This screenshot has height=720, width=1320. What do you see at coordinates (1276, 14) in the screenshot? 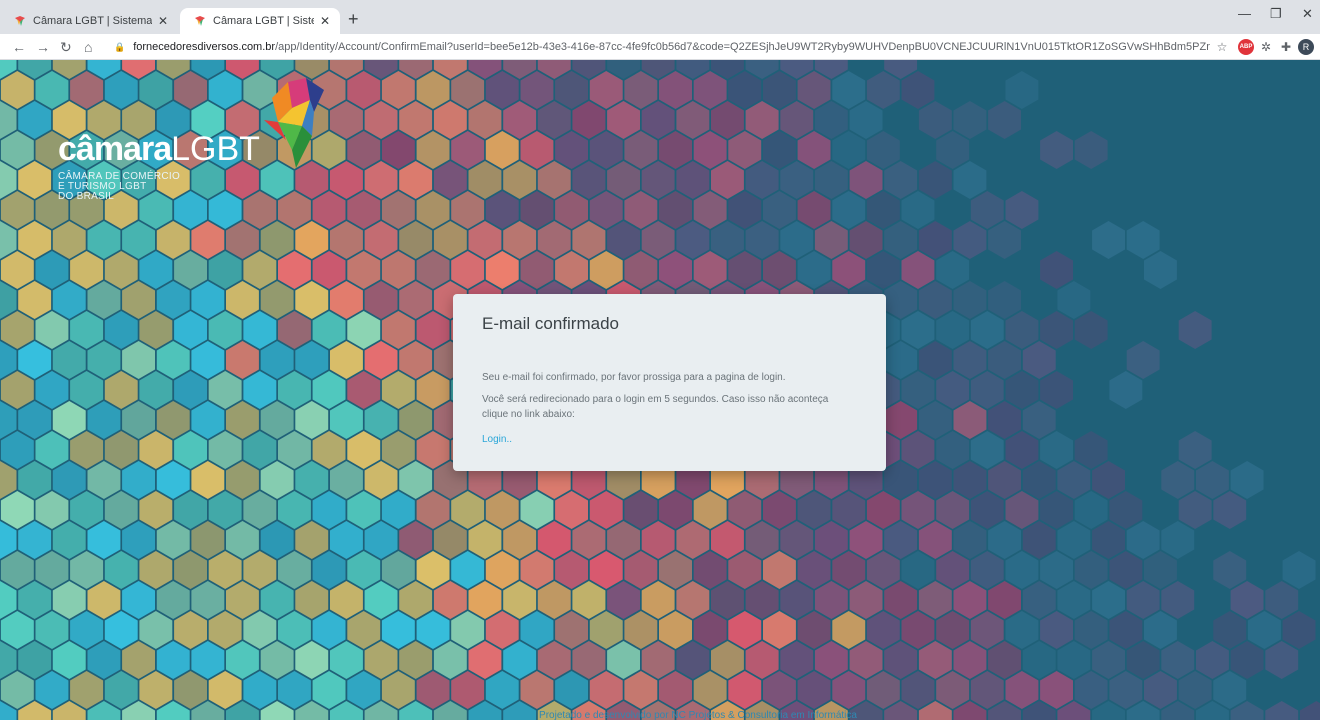
I see `maximize-icon: ❐` at bounding box center [1276, 14].